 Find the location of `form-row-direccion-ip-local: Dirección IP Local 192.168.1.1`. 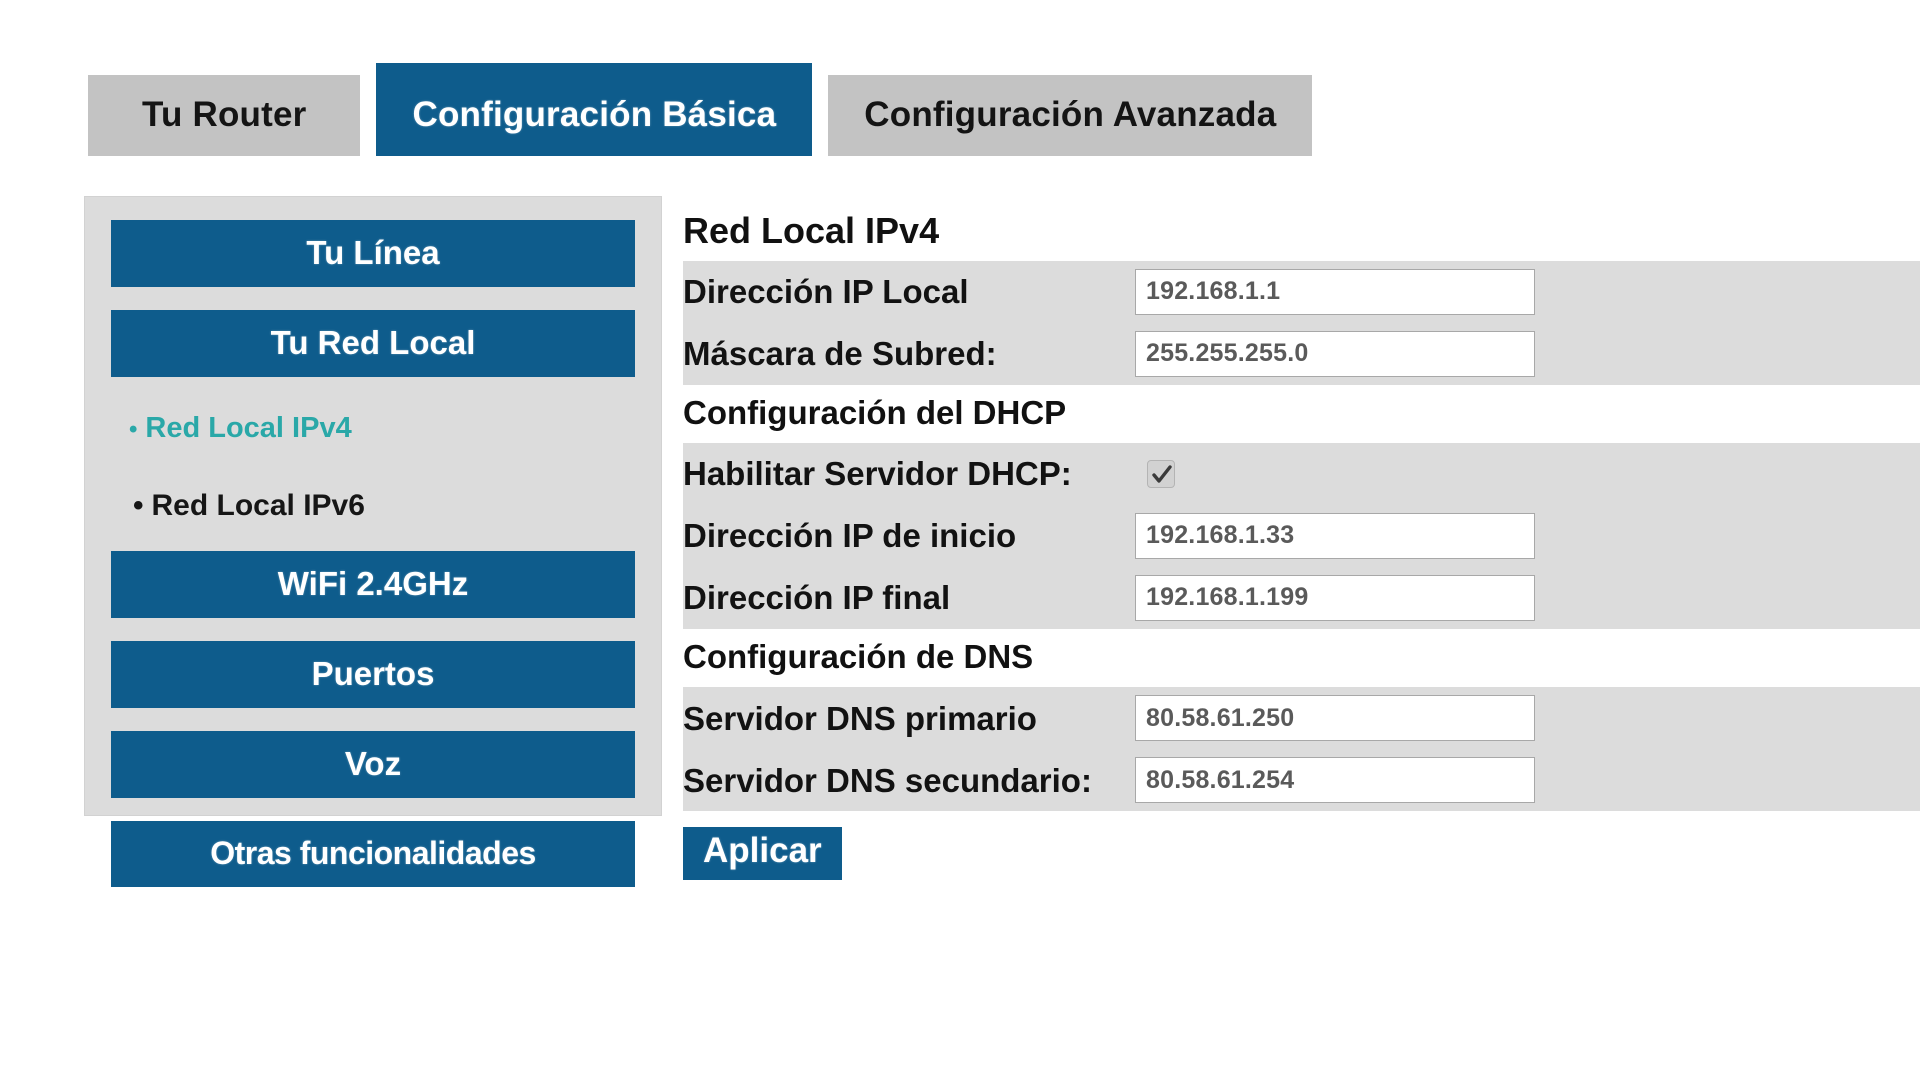

form-row-direccion-ip-local: Dirección IP Local 192.168.1.1 is located at coordinates (1301, 291).